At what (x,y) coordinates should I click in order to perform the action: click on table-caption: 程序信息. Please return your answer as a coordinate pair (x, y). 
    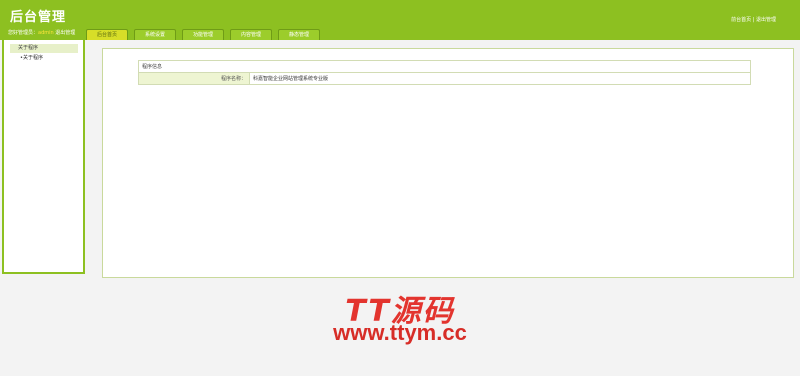
    Looking at the image, I should click on (444, 66).